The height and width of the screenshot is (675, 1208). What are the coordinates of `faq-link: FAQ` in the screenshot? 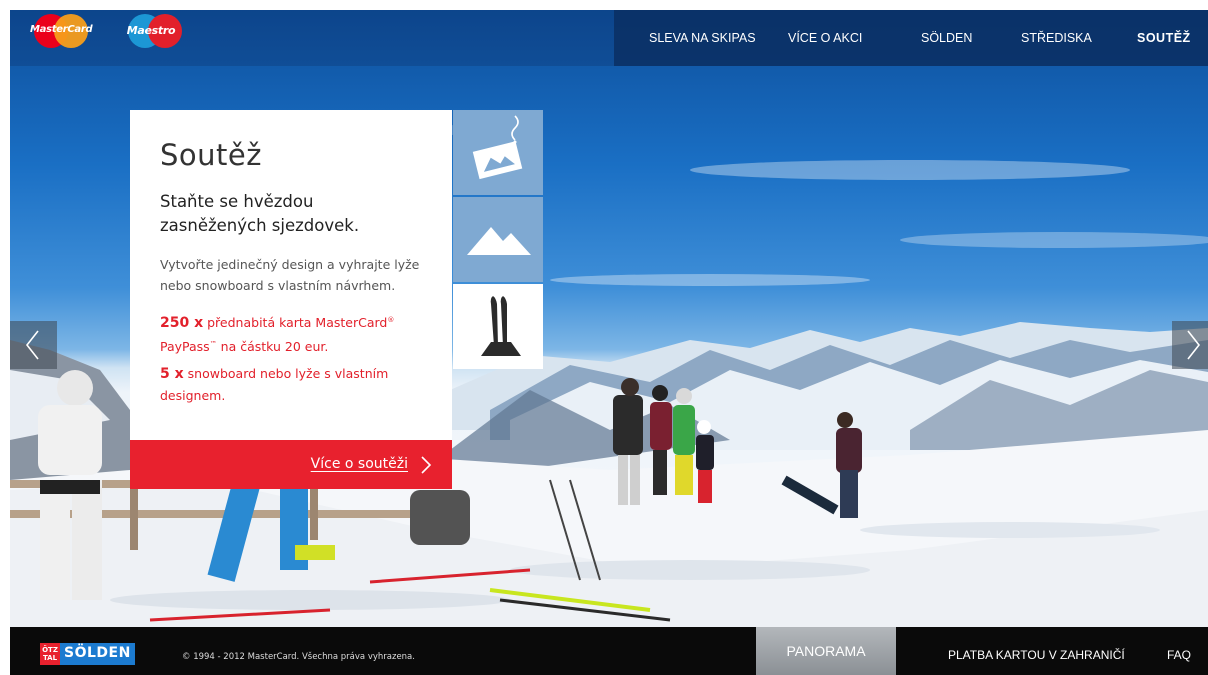 It's located at (1179, 655).